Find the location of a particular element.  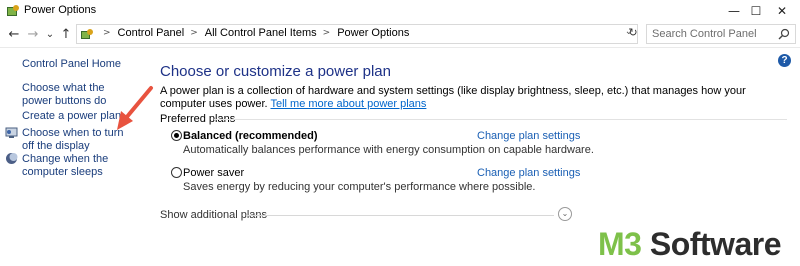

breadcrumb-control-panel: Control Panel is located at coordinates (151, 33).